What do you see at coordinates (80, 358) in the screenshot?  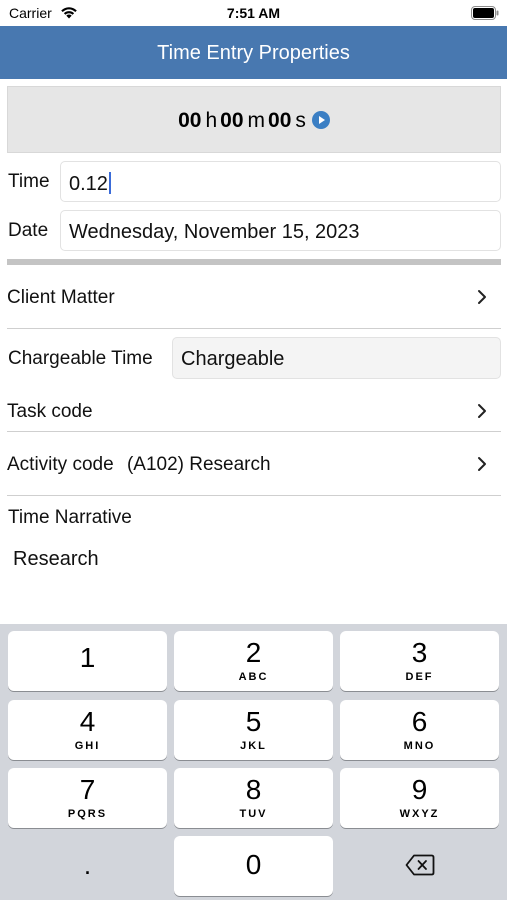 I see `chargeable-label: Chargeable Time` at bounding box center [80, 358].